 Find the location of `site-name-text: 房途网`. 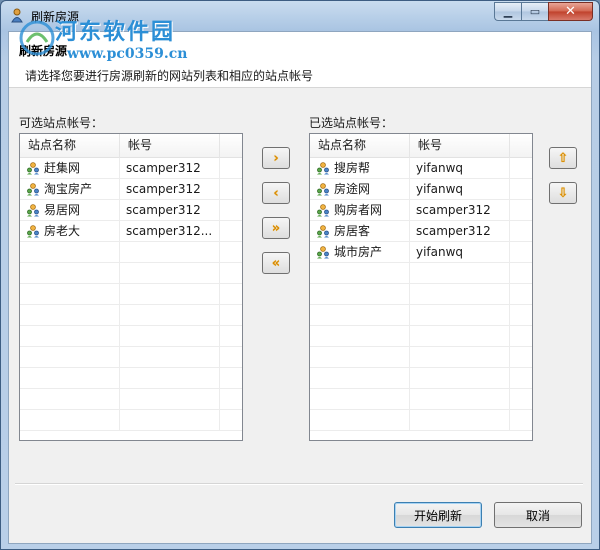

site-name-text: 房途网 is located at coordinates (352, 189).